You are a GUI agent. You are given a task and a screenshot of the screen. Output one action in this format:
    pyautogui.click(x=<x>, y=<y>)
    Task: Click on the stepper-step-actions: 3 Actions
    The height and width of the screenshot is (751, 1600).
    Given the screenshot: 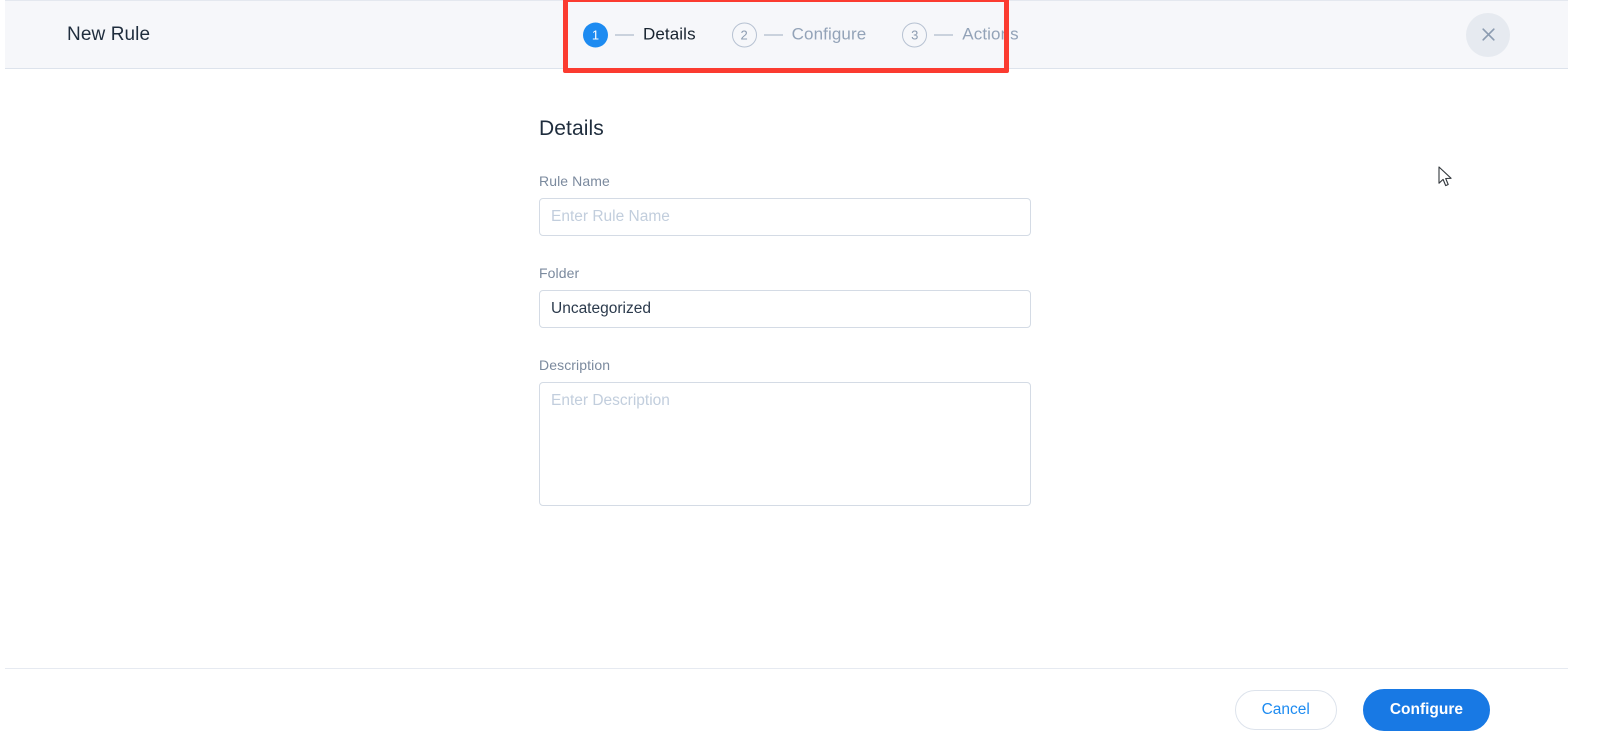 What is the action you would take?
    pyautogui.click(x=960, y=34)
    